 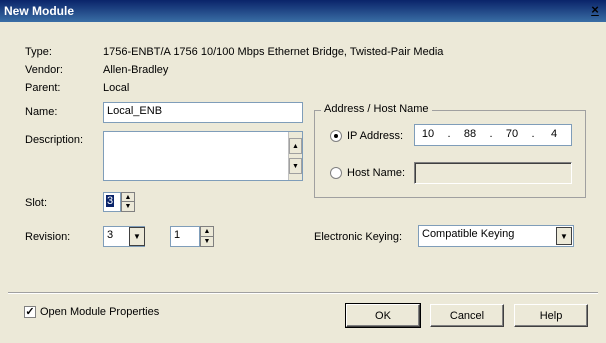 What do you see at coordinates (137, 236) in the screenshot?
I see `revision-major-dropdown-icon: ▼` at bounding box center [137, 236].